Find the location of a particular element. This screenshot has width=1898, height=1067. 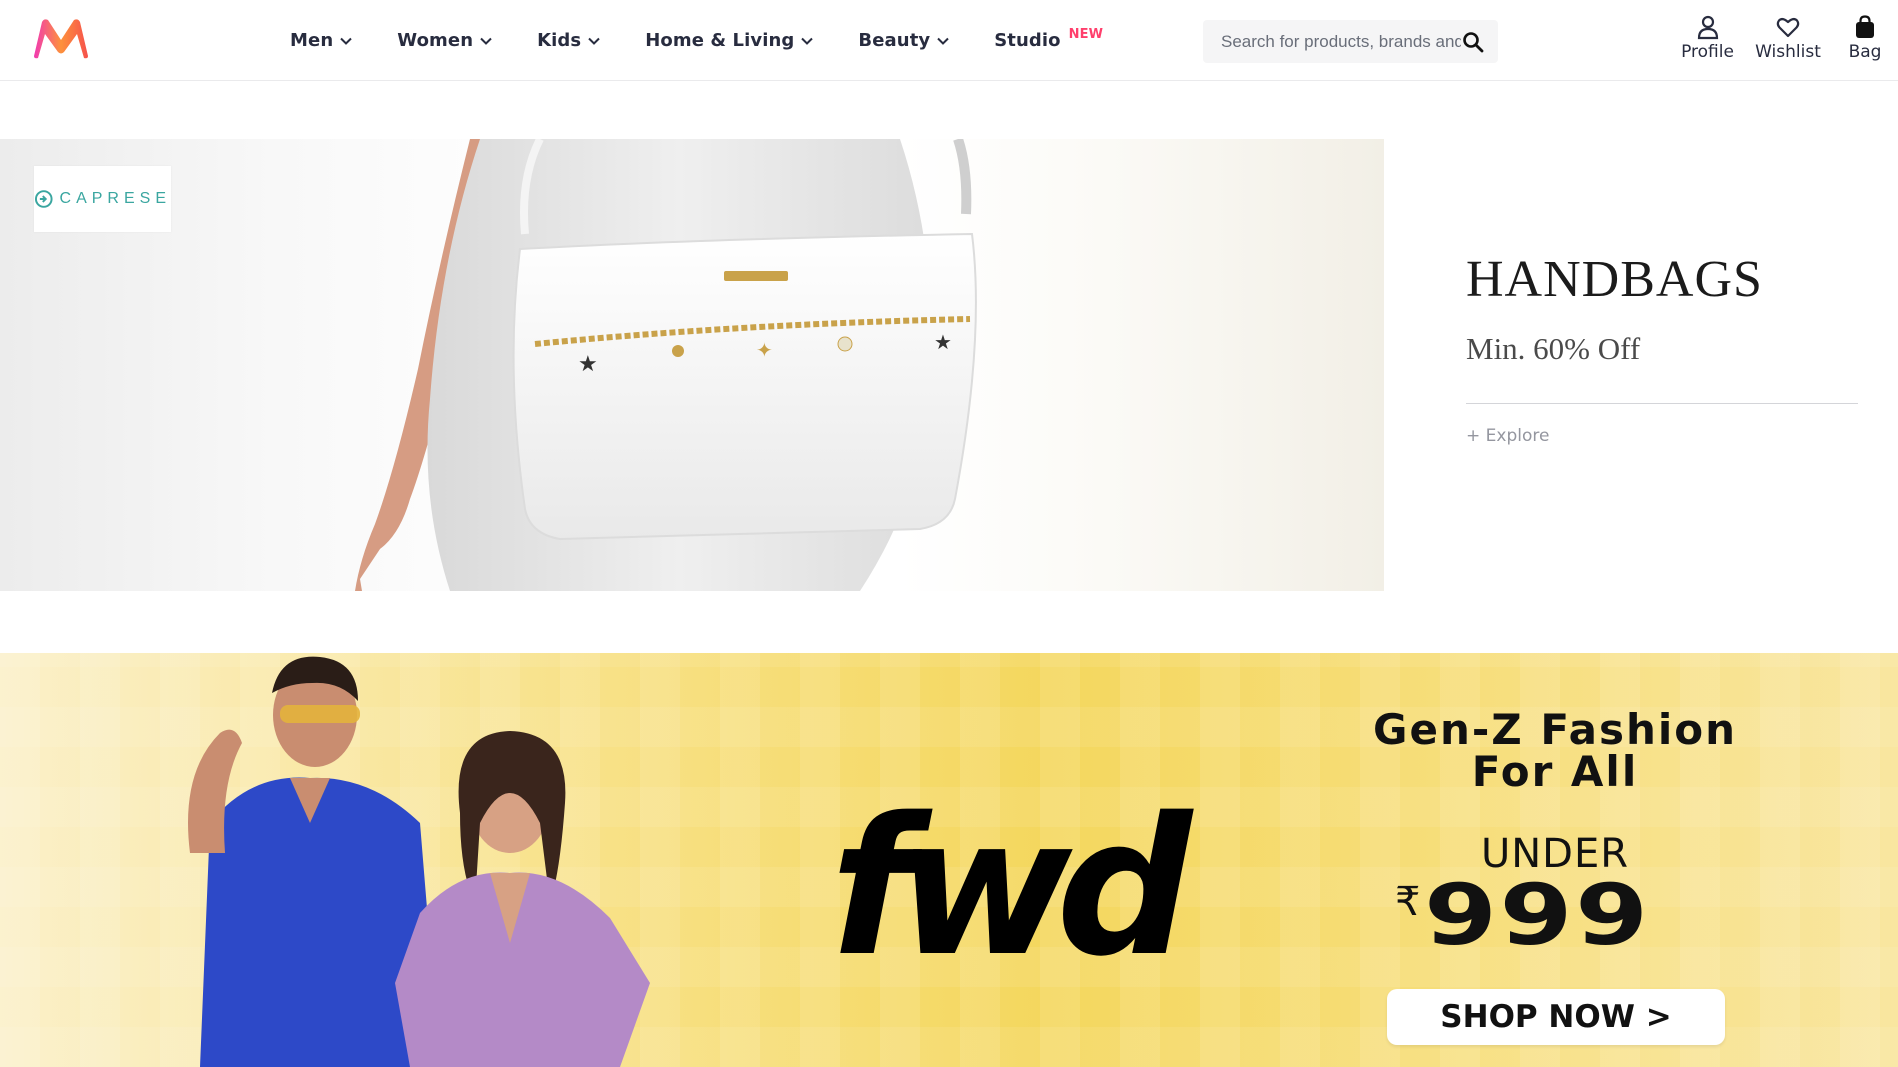

nav-item-men: Men is located at coordinates (321, 40).